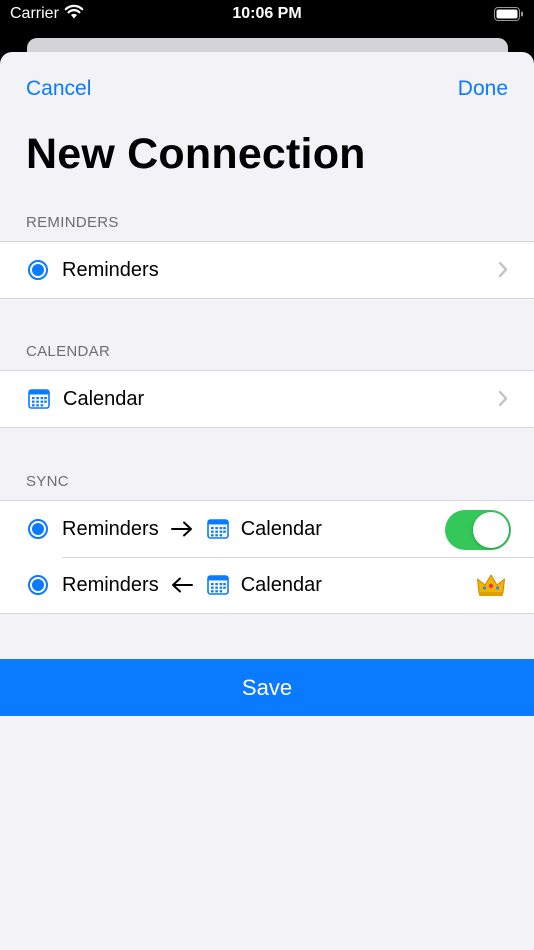 This screenshot has height=950, width=534. I want to click on calendar-group: Calendar, so click(267, 399).